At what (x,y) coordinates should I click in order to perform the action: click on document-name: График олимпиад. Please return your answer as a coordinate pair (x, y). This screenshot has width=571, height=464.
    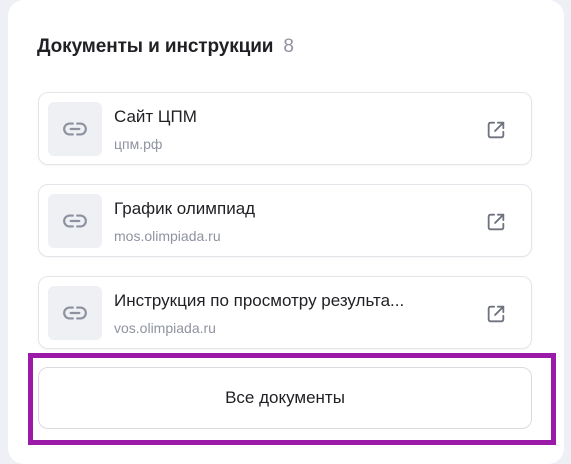
    Looking at the image, I should click on (185, 208).